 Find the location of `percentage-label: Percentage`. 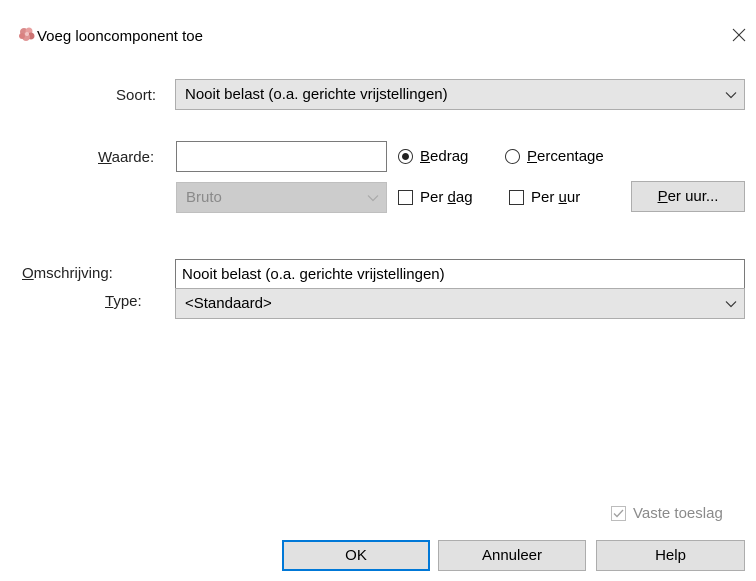

percentage-label: Percentage is located at coordinates (565, 156).